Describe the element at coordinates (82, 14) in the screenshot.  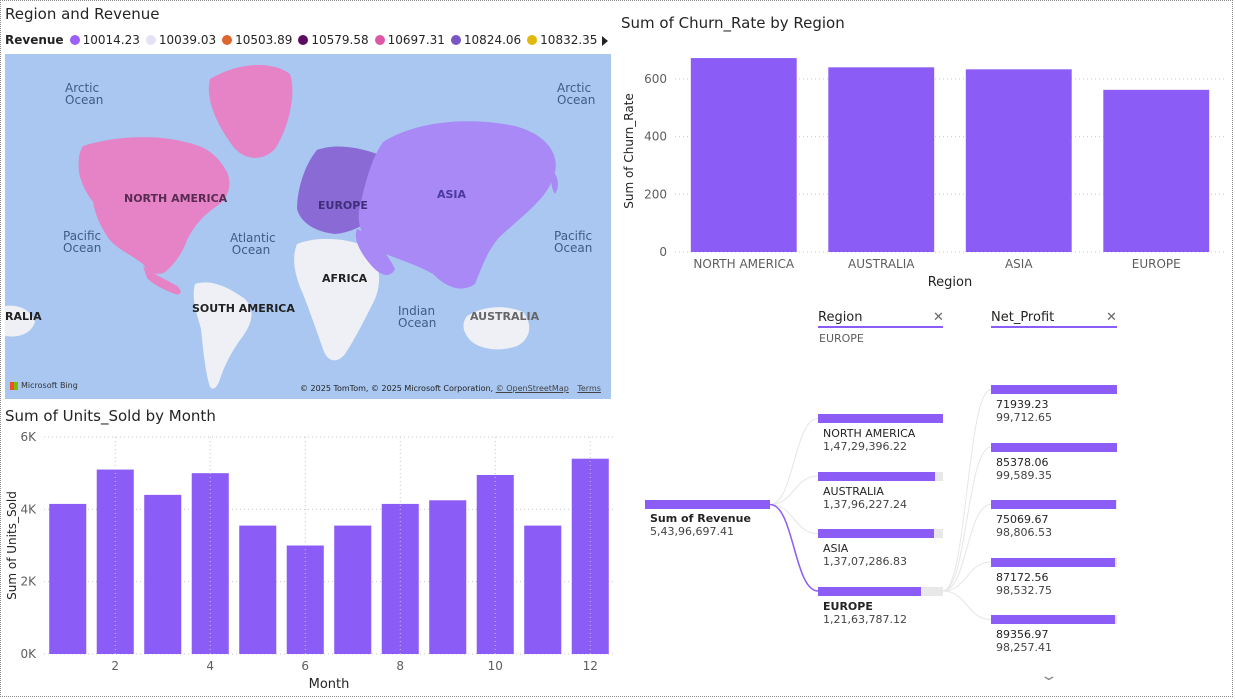
I see `map-title: Region and Revenue` at that location.